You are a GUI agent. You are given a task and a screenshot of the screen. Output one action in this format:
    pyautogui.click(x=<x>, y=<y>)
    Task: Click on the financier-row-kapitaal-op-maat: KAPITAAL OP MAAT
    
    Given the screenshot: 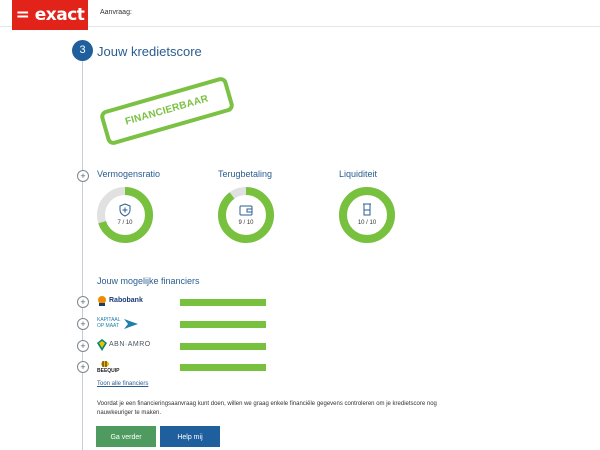 What is the action you would take?
    pyautogui.click(x=183, y=324)
    